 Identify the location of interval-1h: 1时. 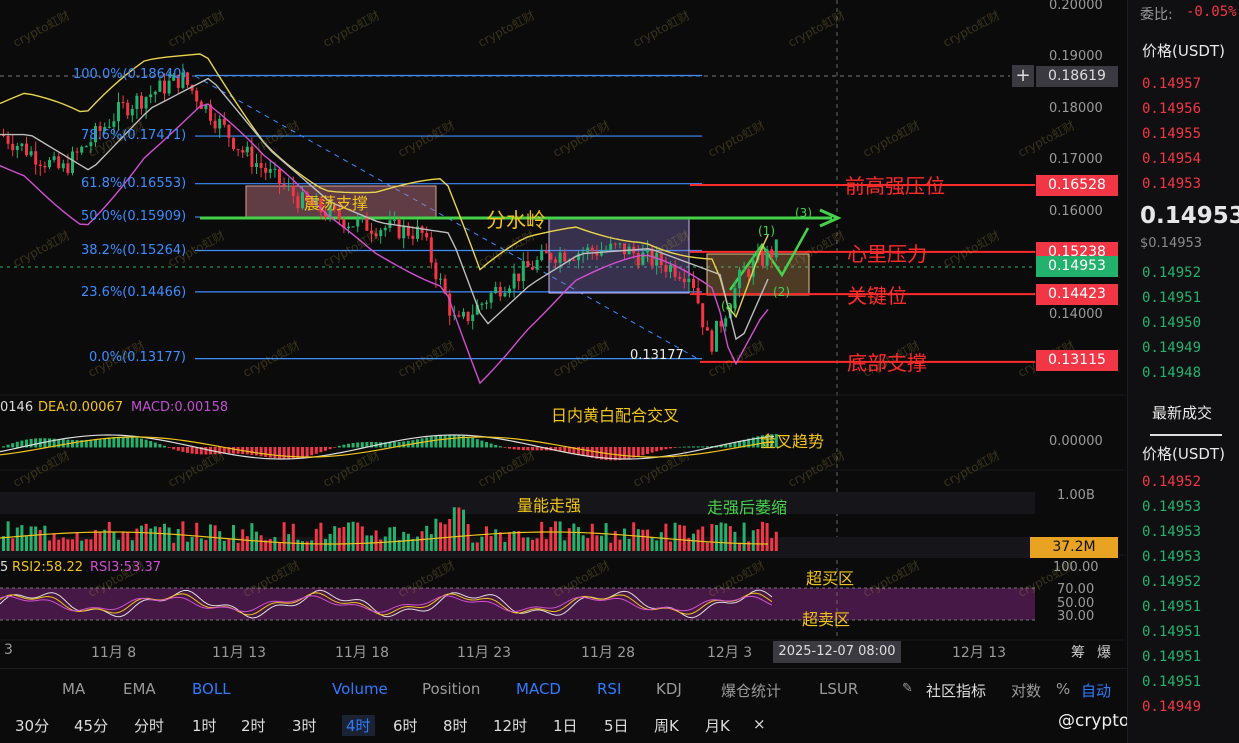
(204, 725).